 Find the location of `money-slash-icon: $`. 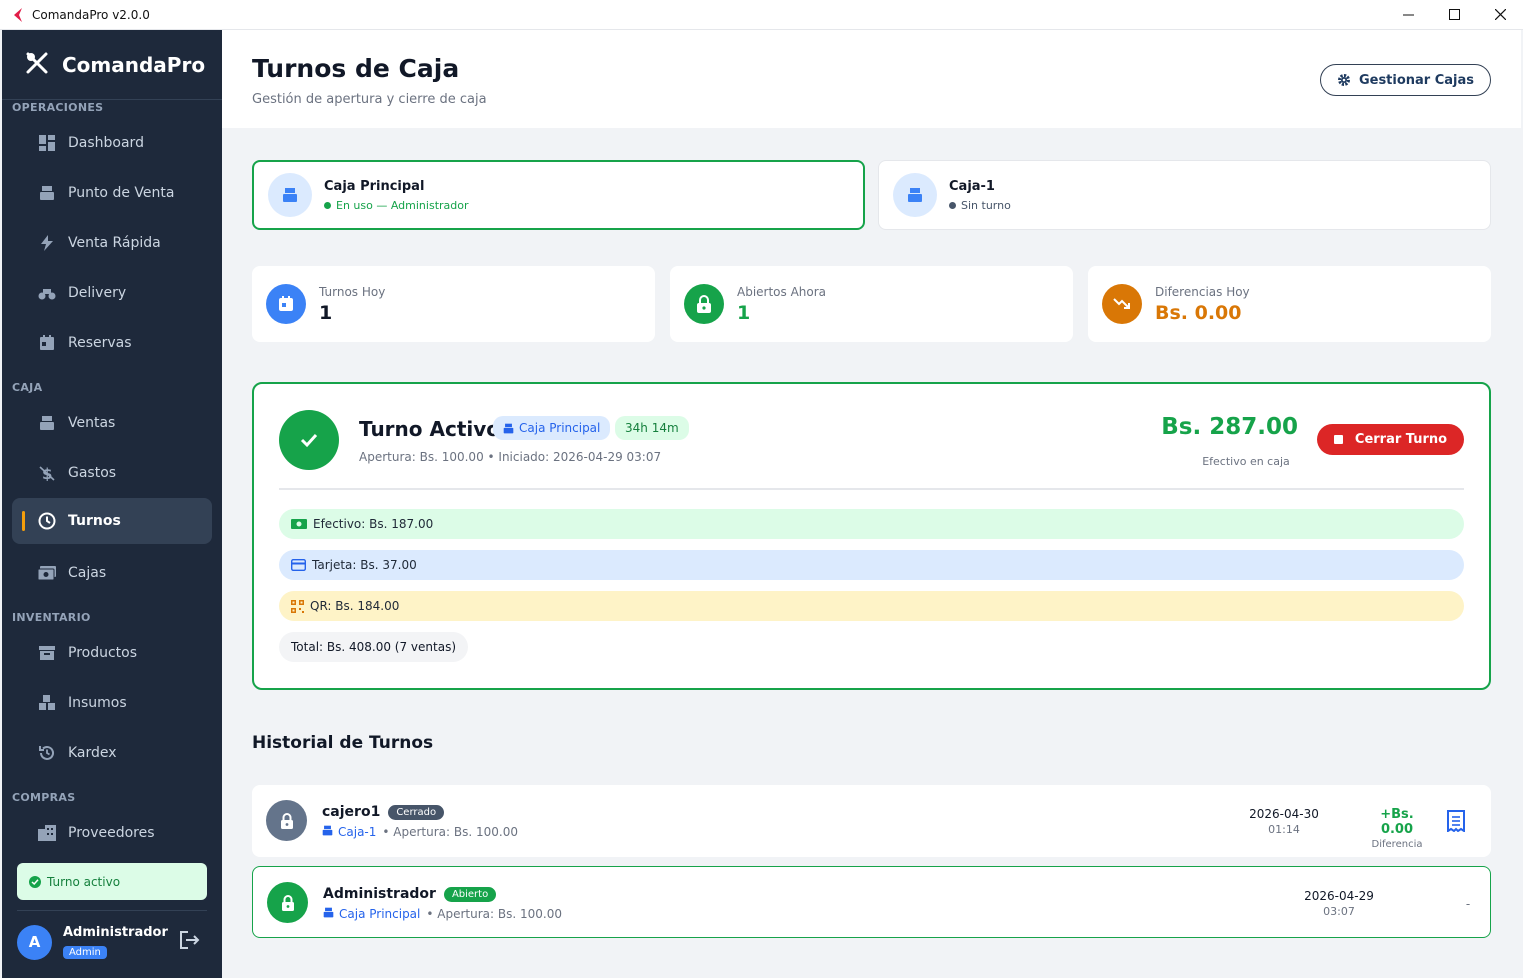

money-slash-icon: $ is located at coordinates (47, 473).